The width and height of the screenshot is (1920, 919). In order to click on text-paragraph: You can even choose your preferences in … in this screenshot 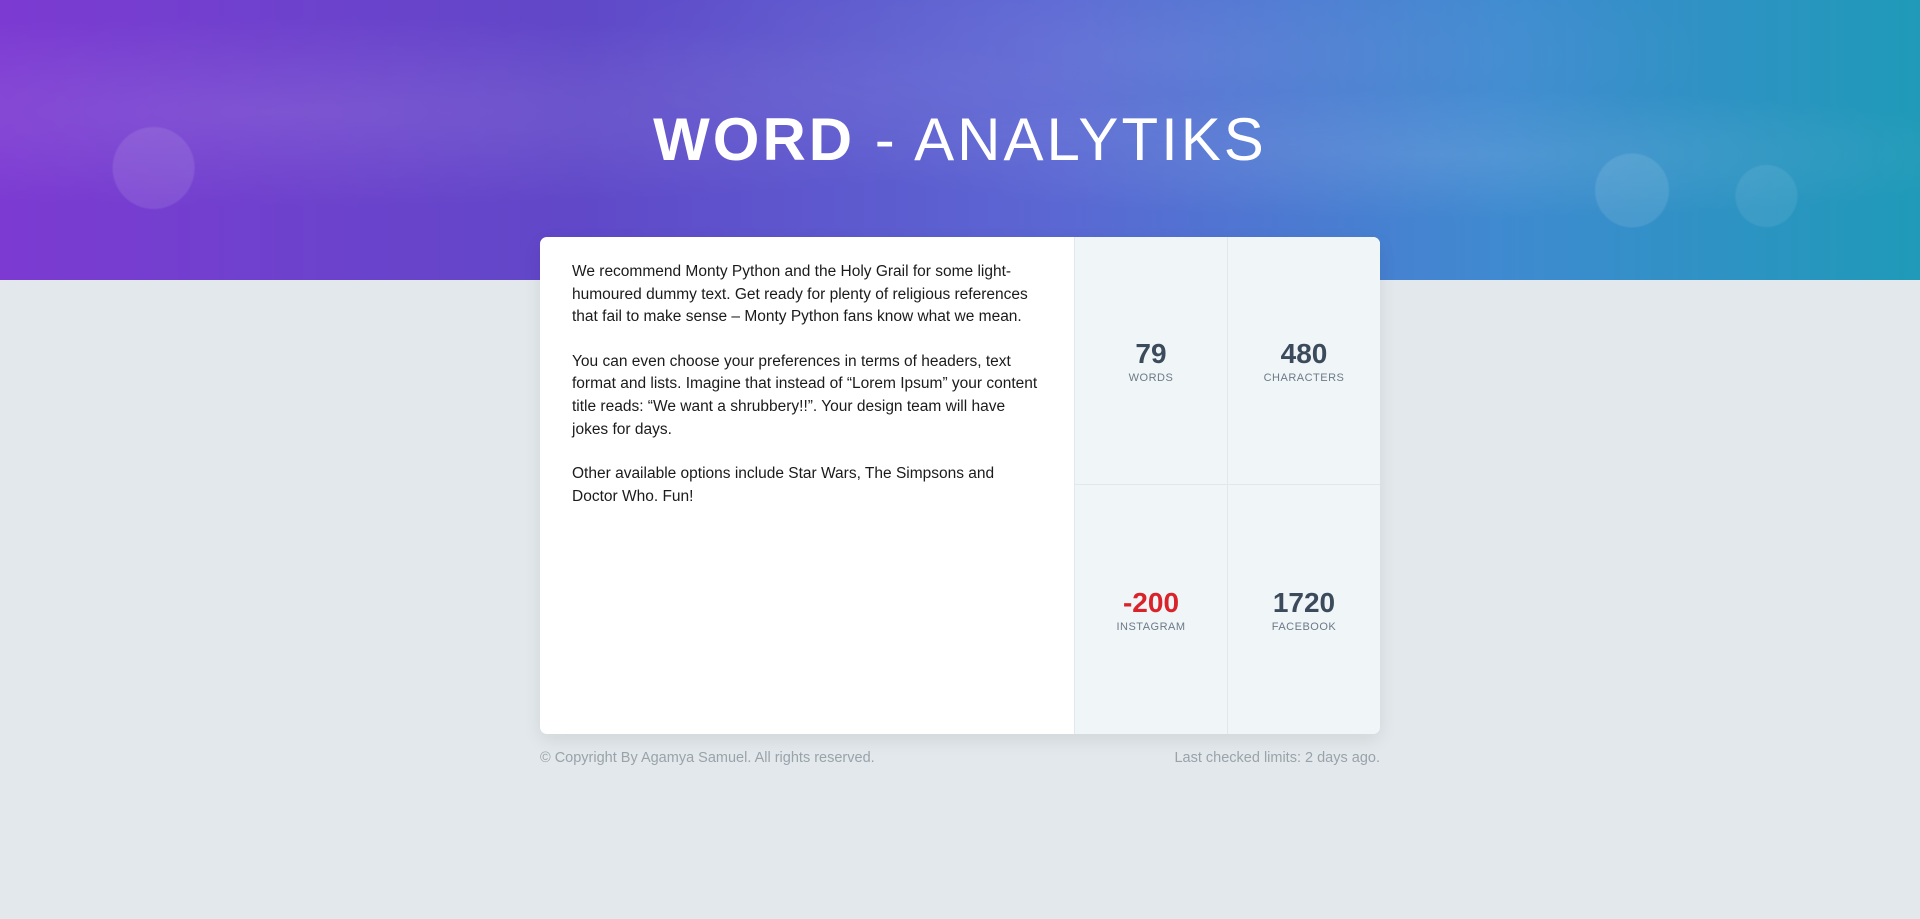, I will do `click(805, 395)`.